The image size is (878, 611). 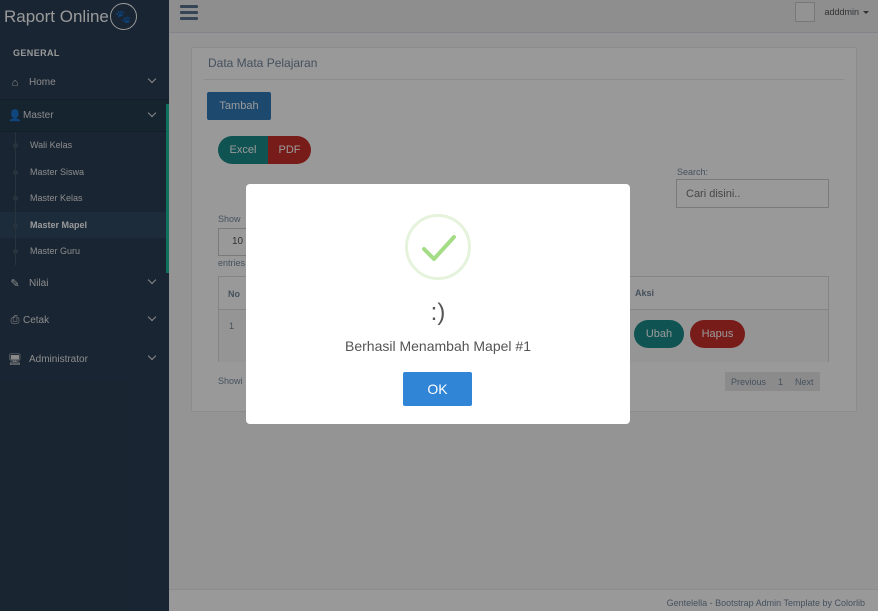 I want to click on success-check-icon, so click(x=438, y=247).